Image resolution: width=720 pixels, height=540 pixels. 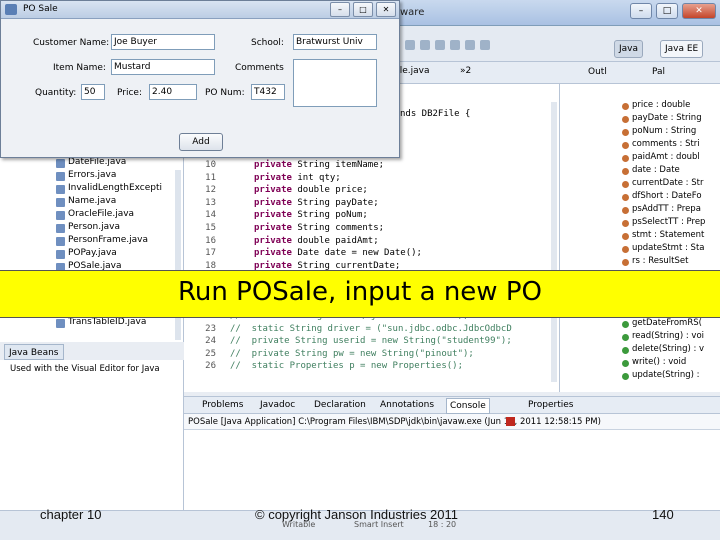 What do you see at coordinates (440, 45) in the screenshot?
I see `new-icon` at bounding box center [440, 45].